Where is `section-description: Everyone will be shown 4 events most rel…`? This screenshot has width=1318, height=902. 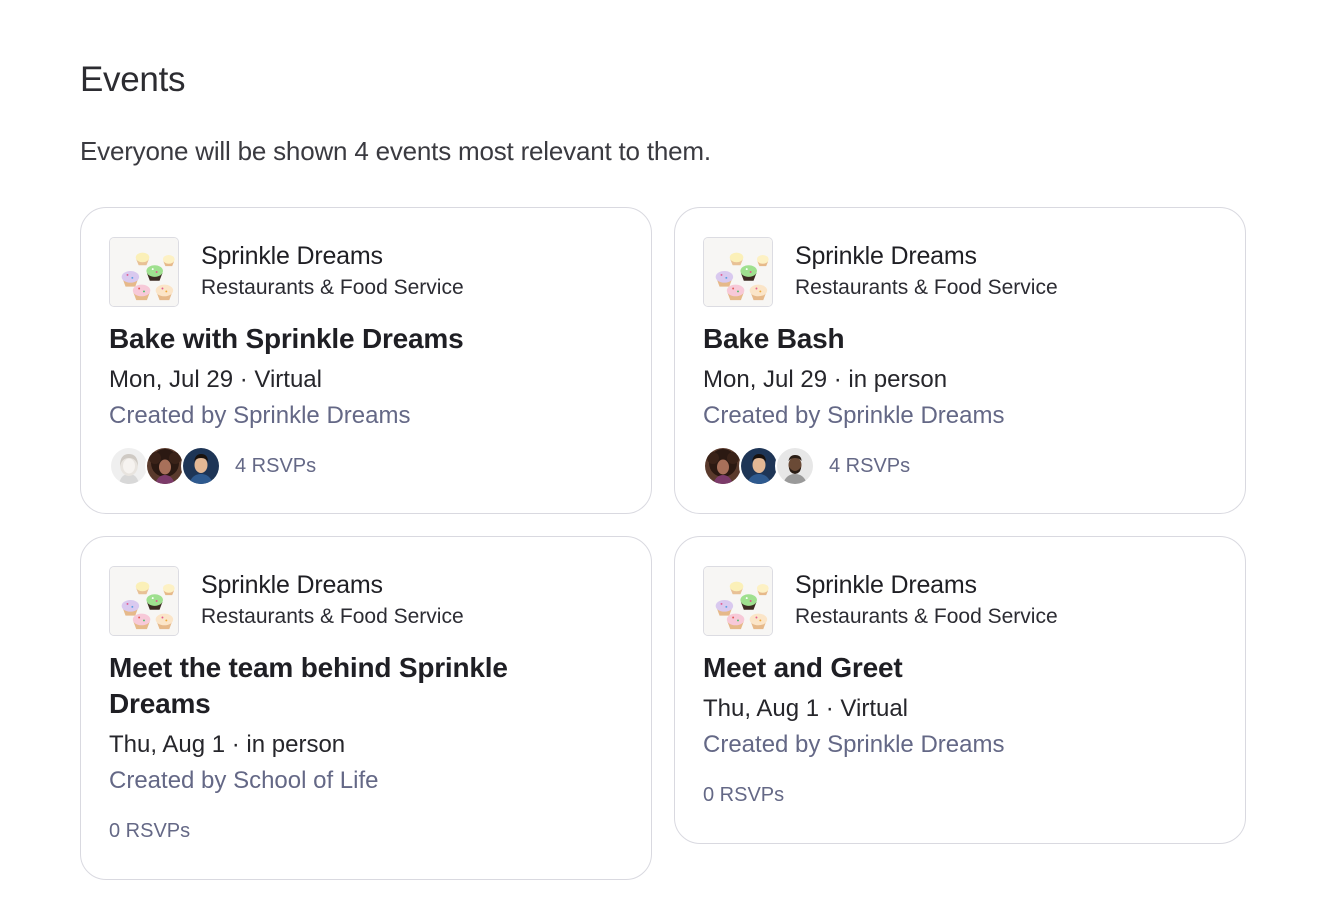 section-description: Everyone will be shown 4 events most rel… is located at coordinates (395, 151).